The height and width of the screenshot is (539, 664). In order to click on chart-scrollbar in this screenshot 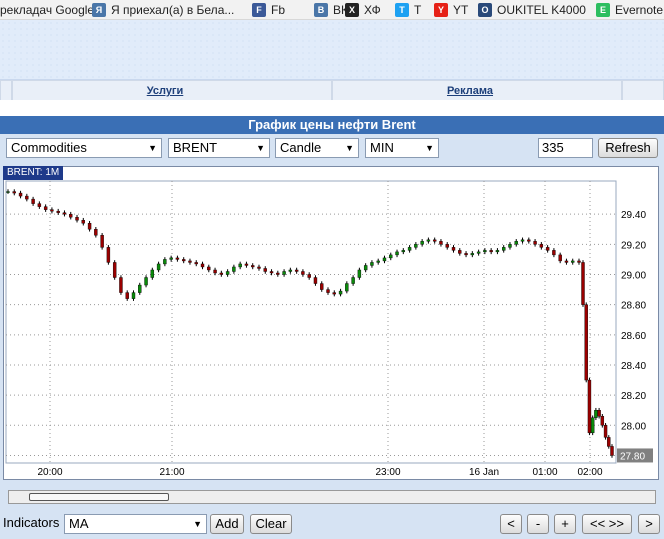, I will do `click(332, 497)`.